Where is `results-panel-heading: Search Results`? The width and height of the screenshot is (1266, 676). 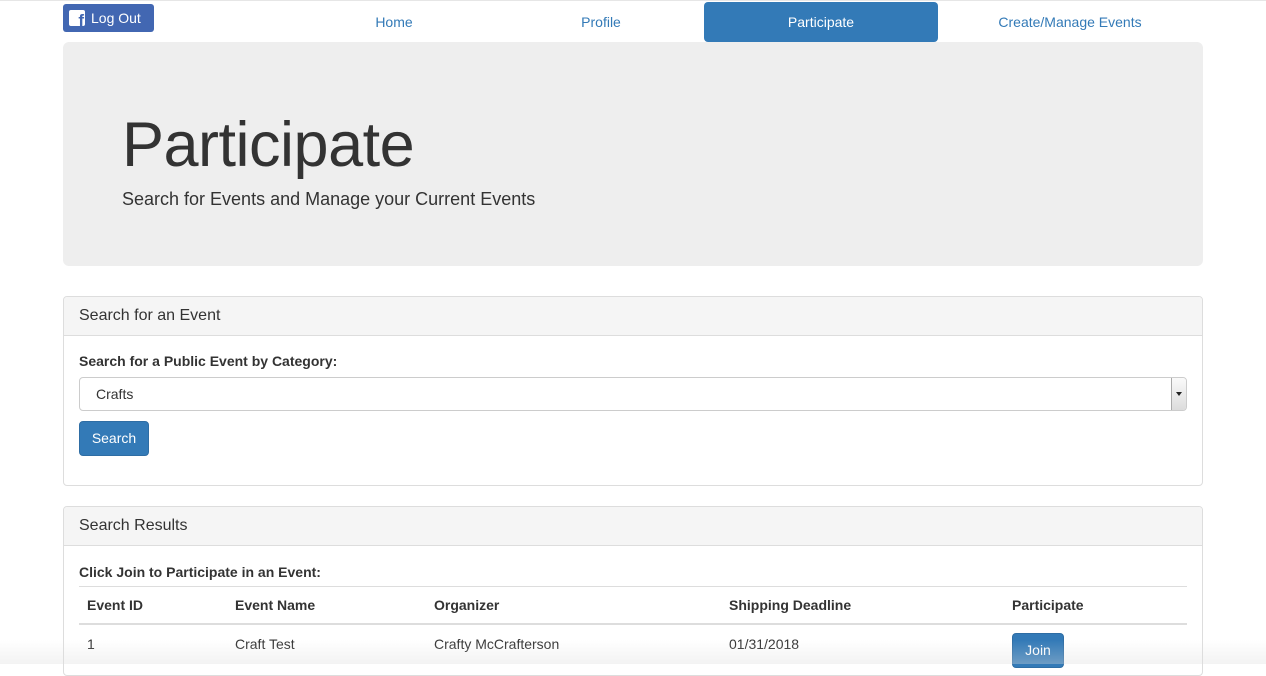 results-panel-heading: Search Results is located at coordinates (633, 526).